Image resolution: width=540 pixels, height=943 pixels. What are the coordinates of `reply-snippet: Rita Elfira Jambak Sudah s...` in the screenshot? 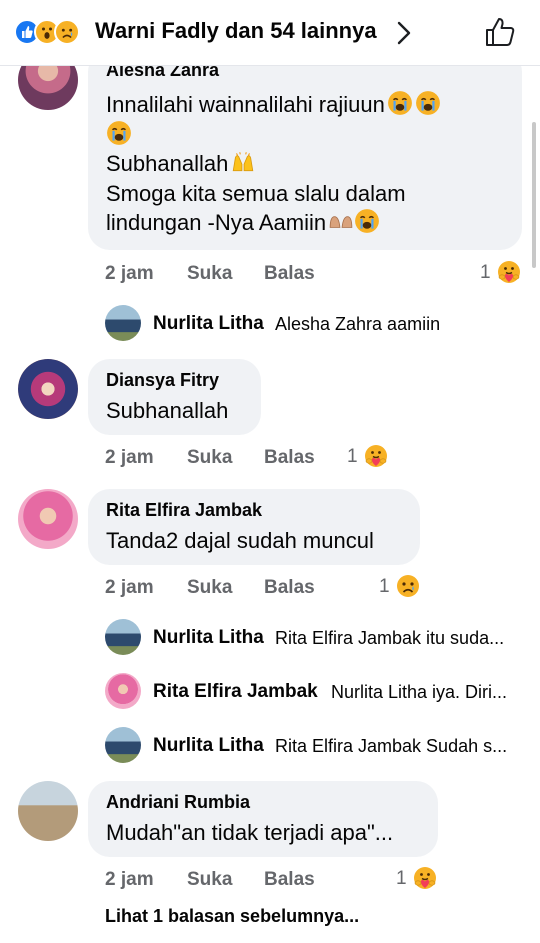 It's located at (391, 746).